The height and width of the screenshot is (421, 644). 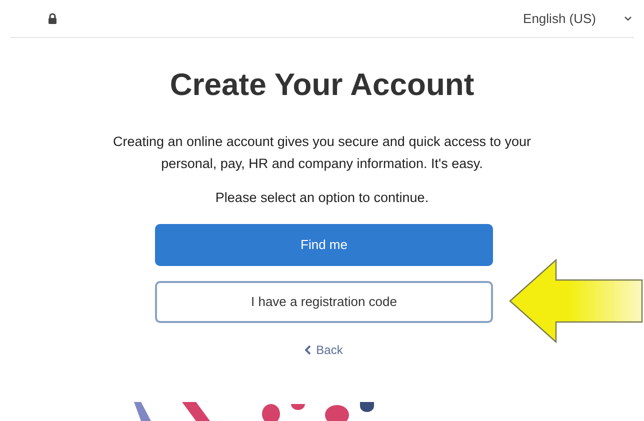 What do you see at coordinates (322, 197) in the screenshot?
I see `prompt-text: Please select an option to continue.` at bounding box center [322, 197].